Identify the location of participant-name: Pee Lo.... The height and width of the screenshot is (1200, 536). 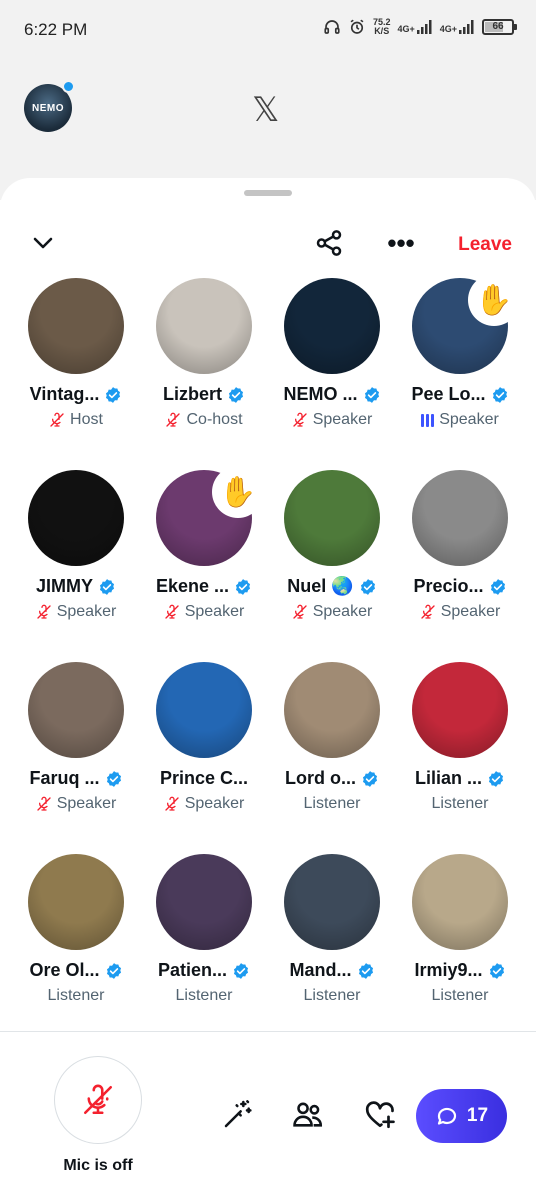
(448, 394).